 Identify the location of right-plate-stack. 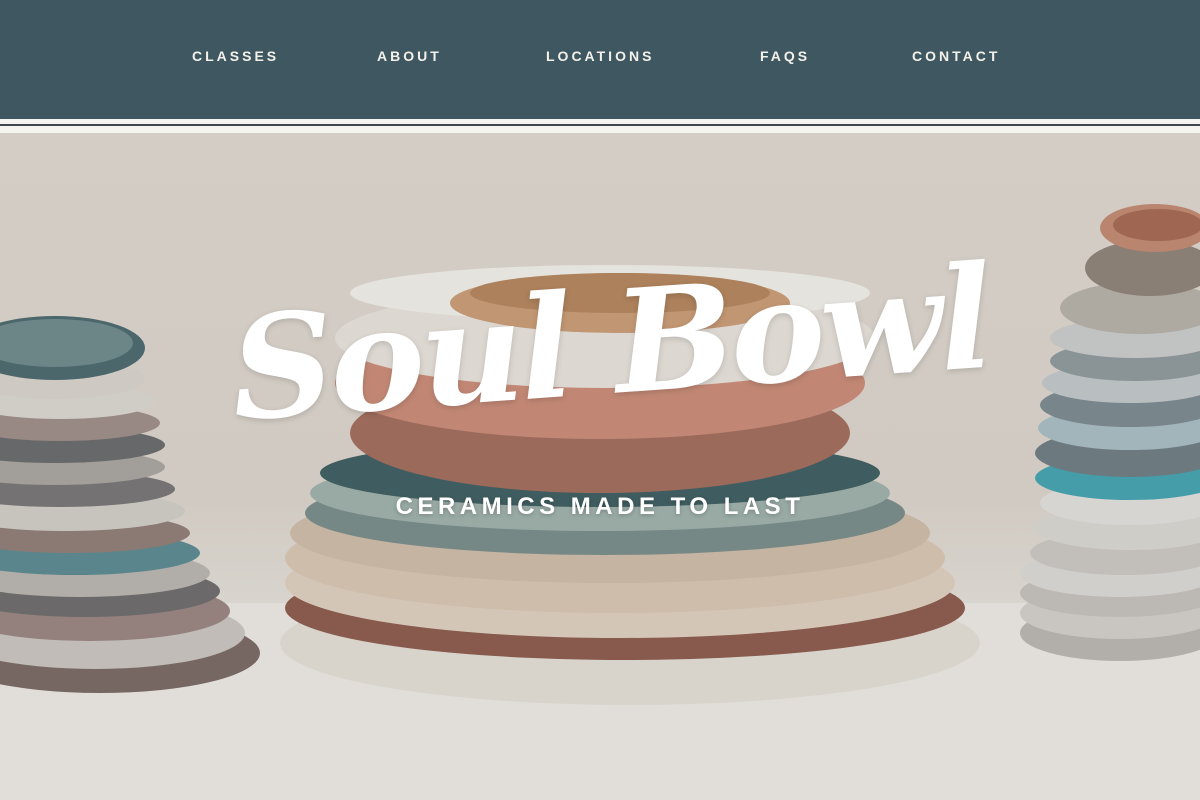
(1110, 432).